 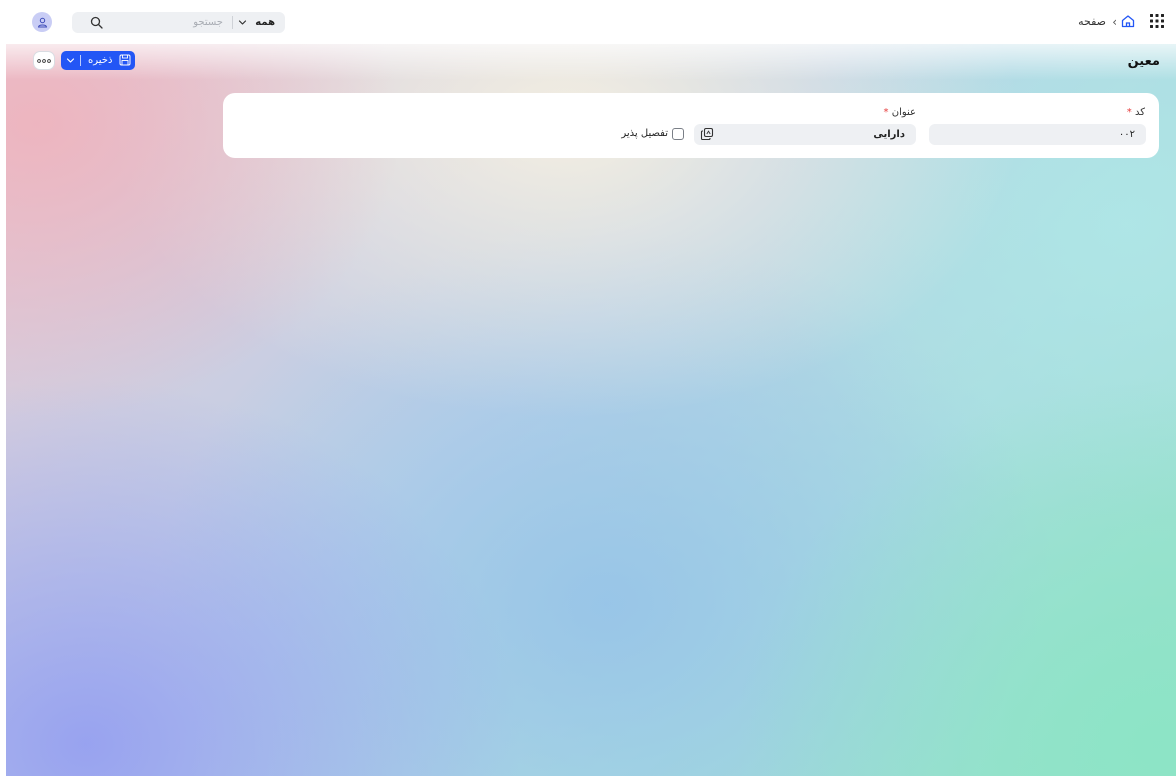 I want to click on more-options-button, so click(x=44, y=60).